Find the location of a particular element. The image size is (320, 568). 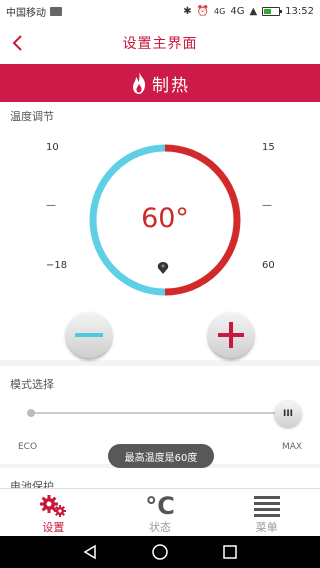

alarm-icon: ⏰ is located at coordinates (203, 11).